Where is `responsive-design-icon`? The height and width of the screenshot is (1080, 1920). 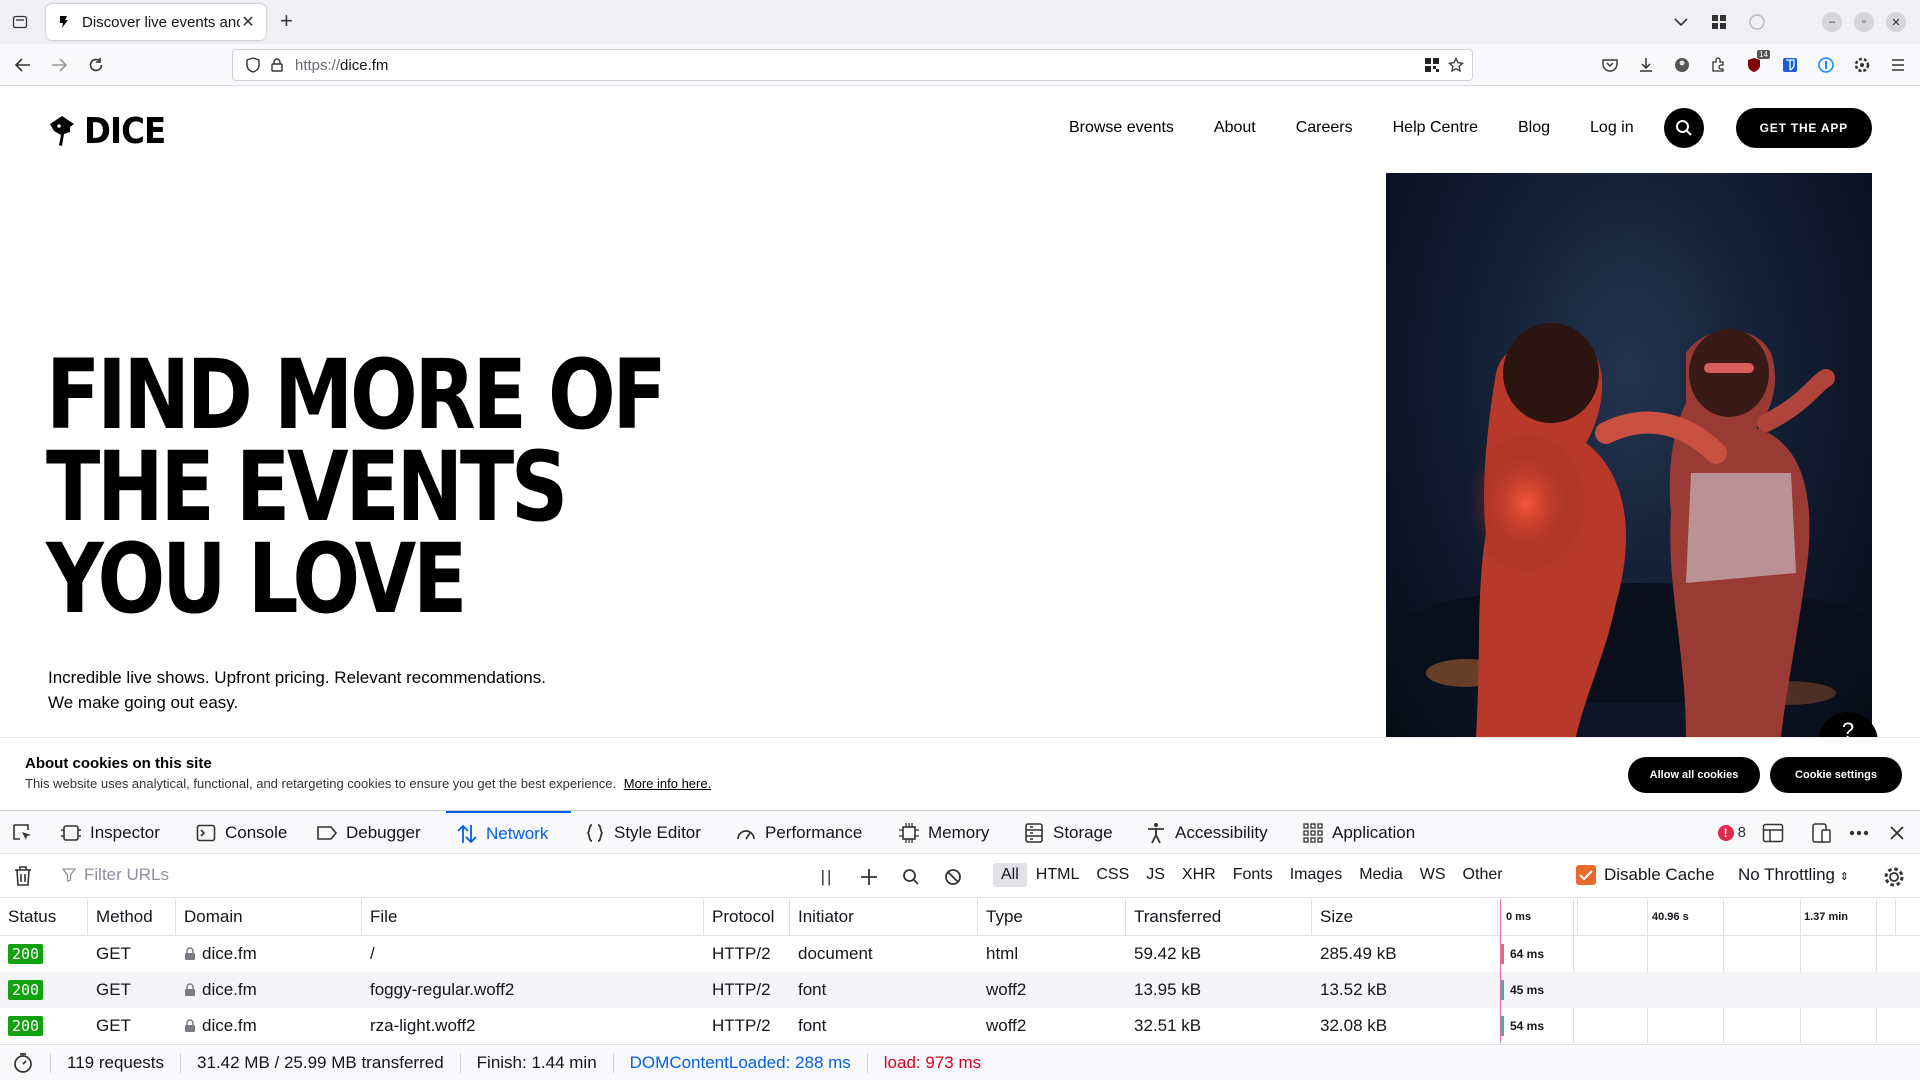 responsive-design-icon is located at coordinates (1821, 832).